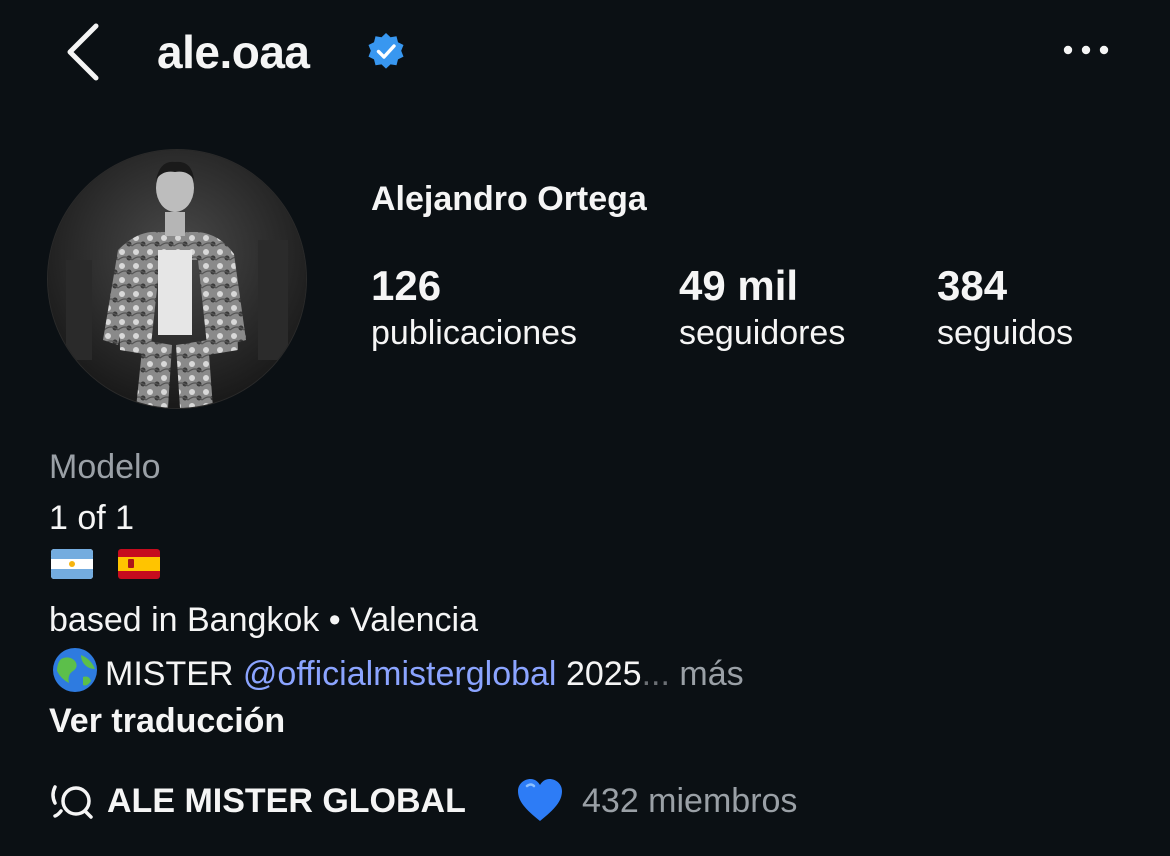 This screenshot has height=856, width=1170. What do you see at coordinates (73, 801) in the screenshot?
I see `broadcast-channel-icon` at bounding box center [73, 801].